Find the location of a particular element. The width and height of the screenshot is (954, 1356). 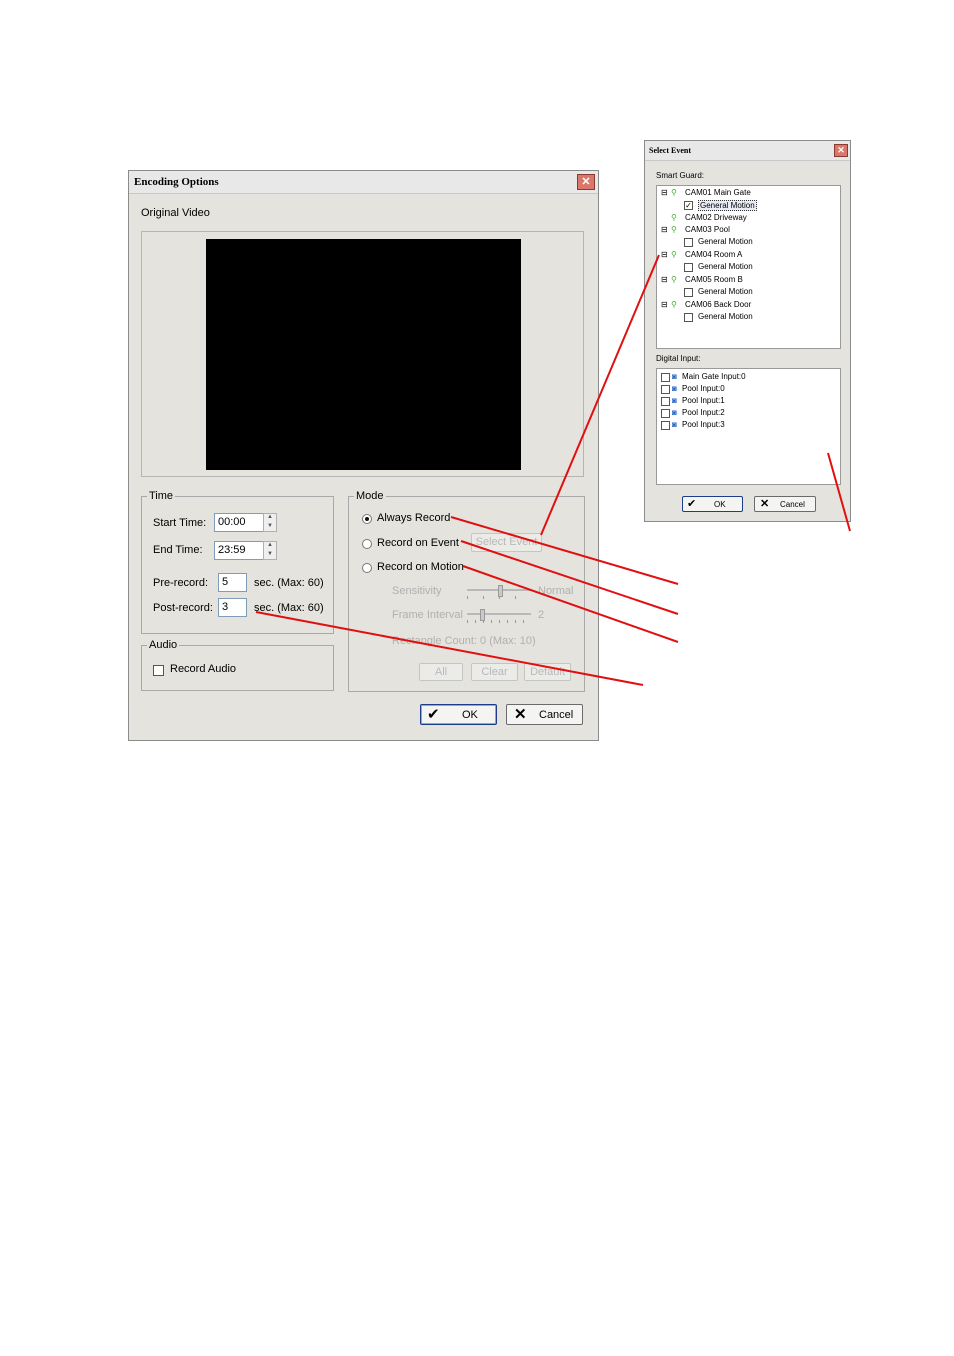

close-icon: ✕ is located at coordinates (841, 150).